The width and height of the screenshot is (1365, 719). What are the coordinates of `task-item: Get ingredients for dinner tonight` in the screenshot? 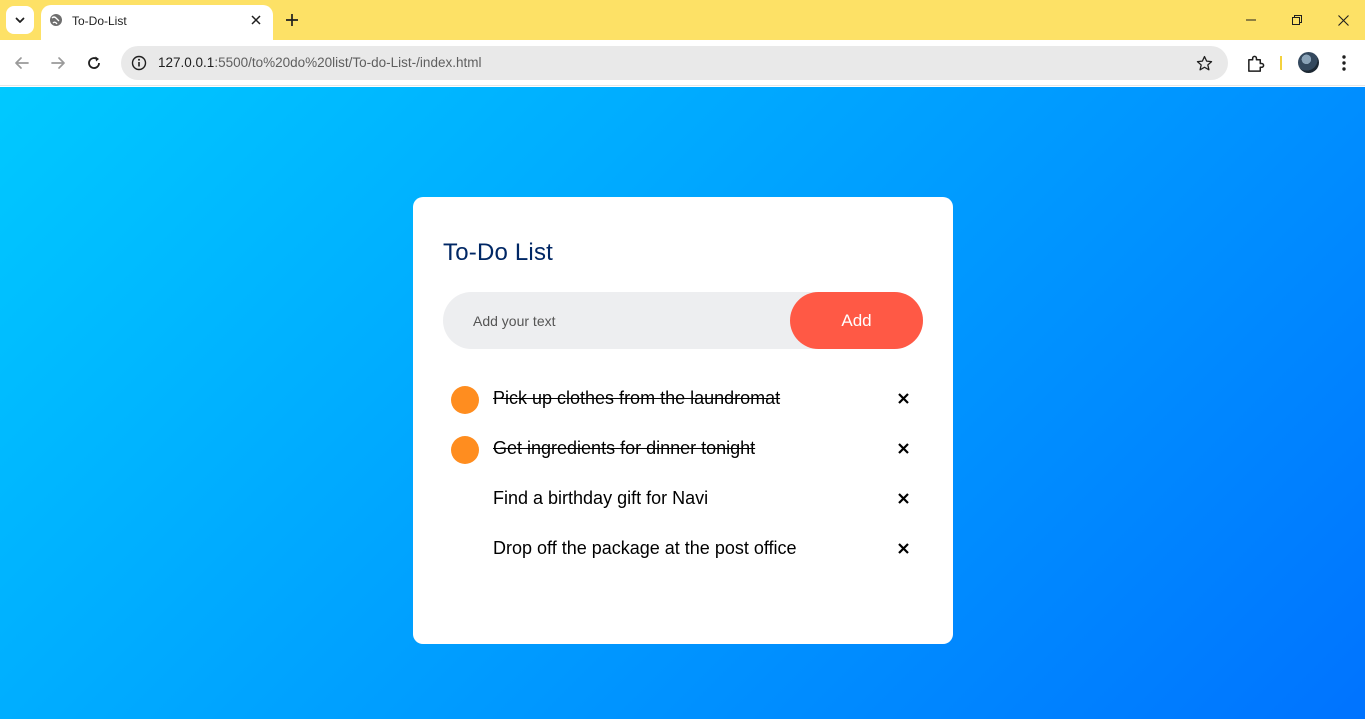 It's located at (683, 450).